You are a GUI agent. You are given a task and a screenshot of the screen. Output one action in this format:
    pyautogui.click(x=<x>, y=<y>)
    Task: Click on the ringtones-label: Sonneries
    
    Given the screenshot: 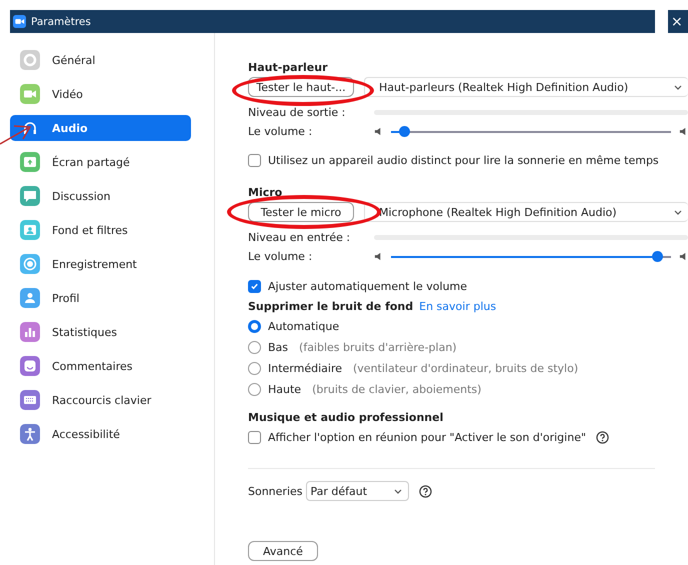 What is the action you would take?
    pyautogui.click(x=275, y=491)
    